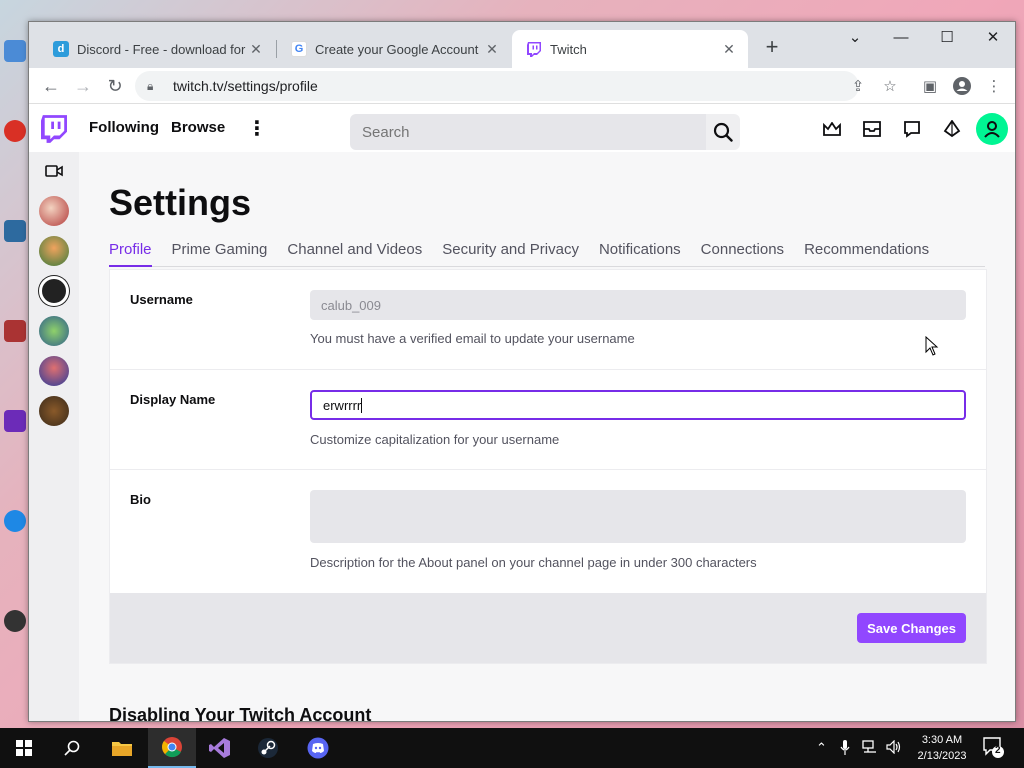 This screenshot has width=1024, height=768. Describe the element at coordinates (130, 254) in the screenshot. I see `tab-profile: Profile` at that location.